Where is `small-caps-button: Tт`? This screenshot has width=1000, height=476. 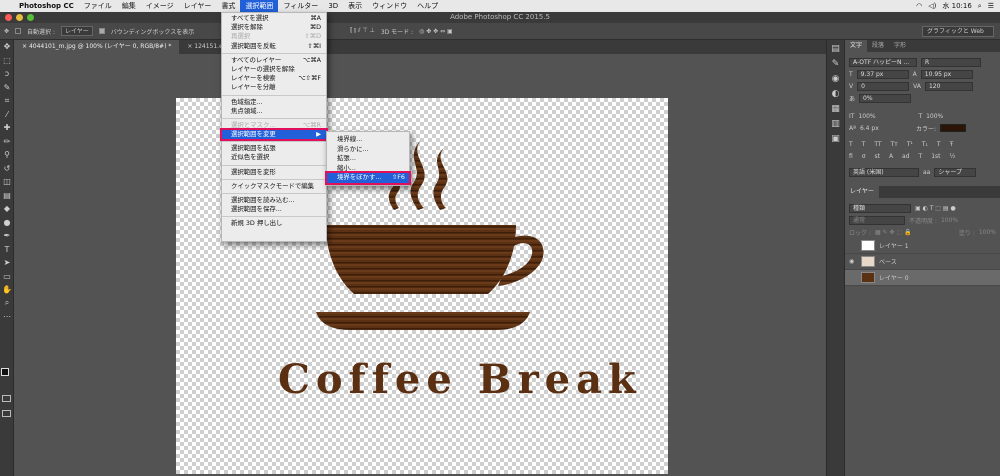 small-caps-button: Tт is located at coordinates (894, 144).